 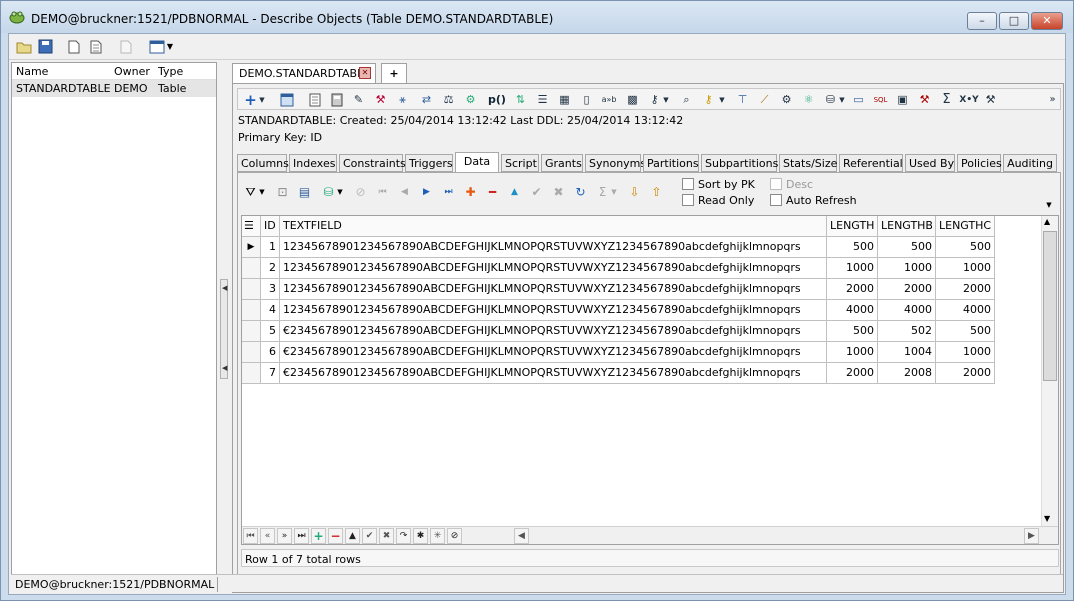 What do you see at coordinates (420, 536) in the screenshot?
I see `nav-bookmark-icon: ✱` at bounding box center [420, 536].